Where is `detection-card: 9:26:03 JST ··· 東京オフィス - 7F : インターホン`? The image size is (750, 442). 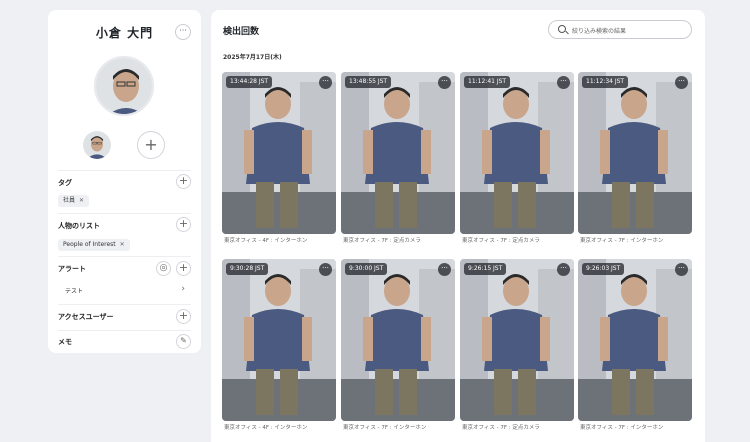 detection-card: 9:26:03 JST ··· 東京オフィス - 7F : インターホン is located at coordinates (635, 345).